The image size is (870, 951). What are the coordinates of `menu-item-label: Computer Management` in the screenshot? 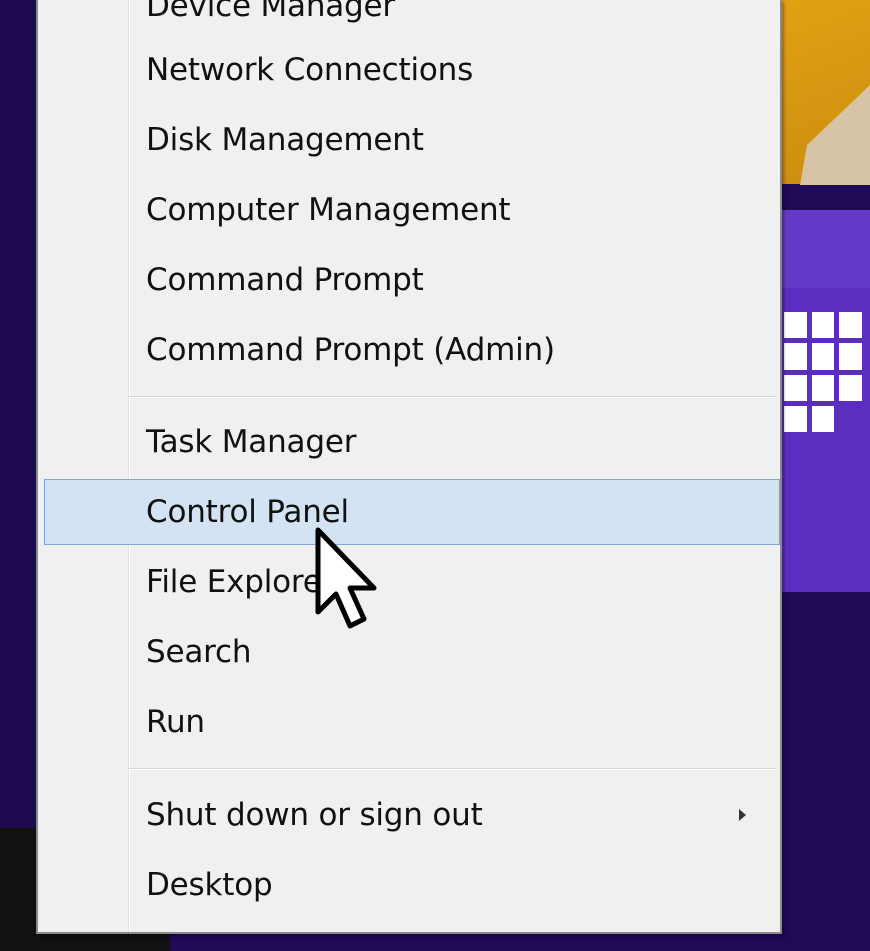 It's located at (328, 210).